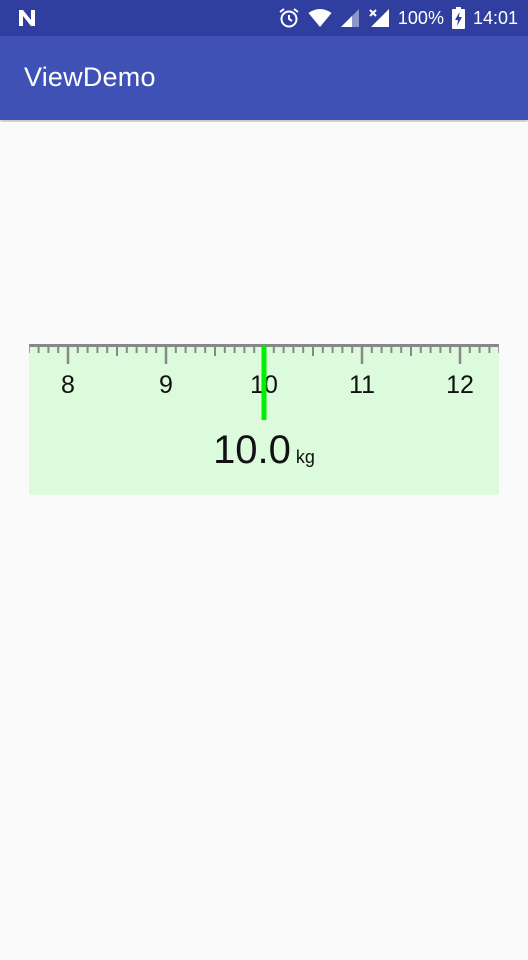 This screenshot has width=528, height=960. Describe the element at coordinates (264, 18) in the screenshot. I see `status-bar: 100% 14:01` at that location.